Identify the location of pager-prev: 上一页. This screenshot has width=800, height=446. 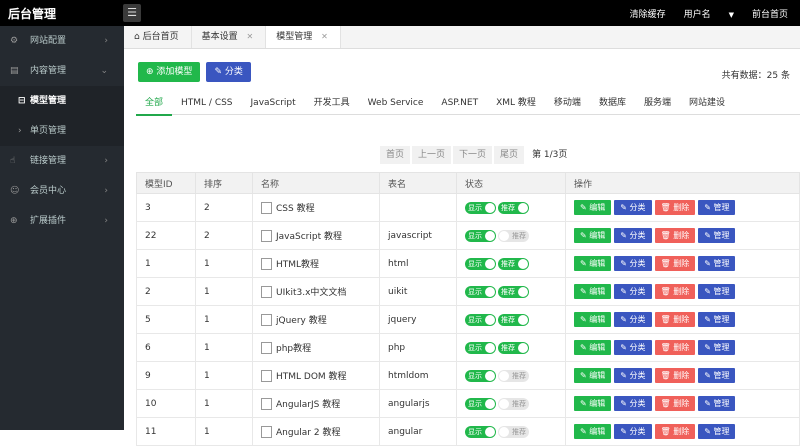
(432, 155).